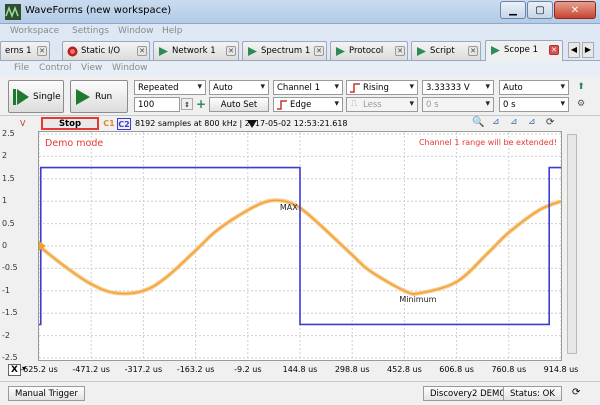  What do you see at coordinates (19, 246) in the screenshot?
I see `y-axis: 2.5 2 1.5 1 0.5 0 -0.5 -1 -1.5 -2 -2.5` at bounding box center [19, 246].